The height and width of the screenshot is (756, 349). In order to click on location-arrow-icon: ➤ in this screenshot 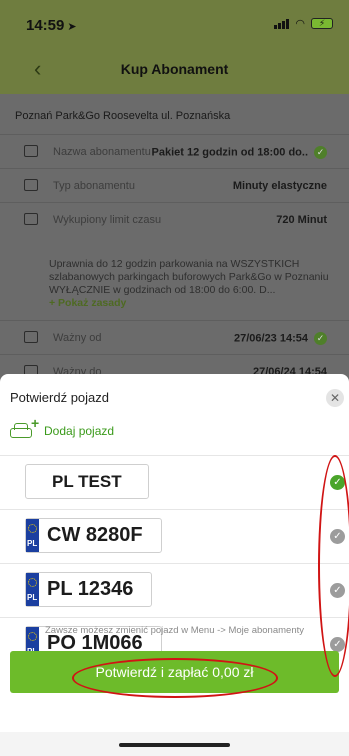, I will do `click(72, 27)`.